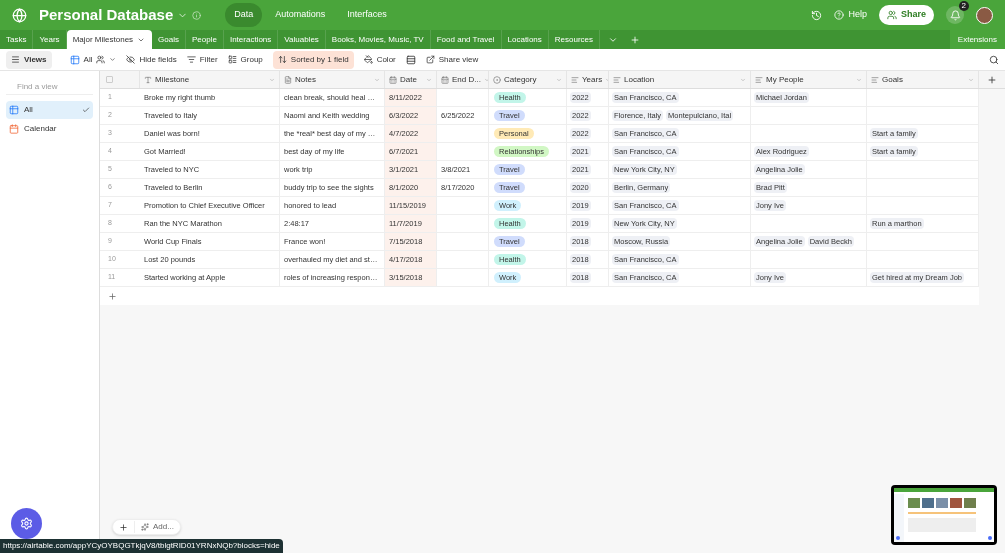 The image size is (1005, 553). What do you see at coordinates (202, 59) in the screenshot?
I see `filter-button: Filter` at bounding box center [202, 59].